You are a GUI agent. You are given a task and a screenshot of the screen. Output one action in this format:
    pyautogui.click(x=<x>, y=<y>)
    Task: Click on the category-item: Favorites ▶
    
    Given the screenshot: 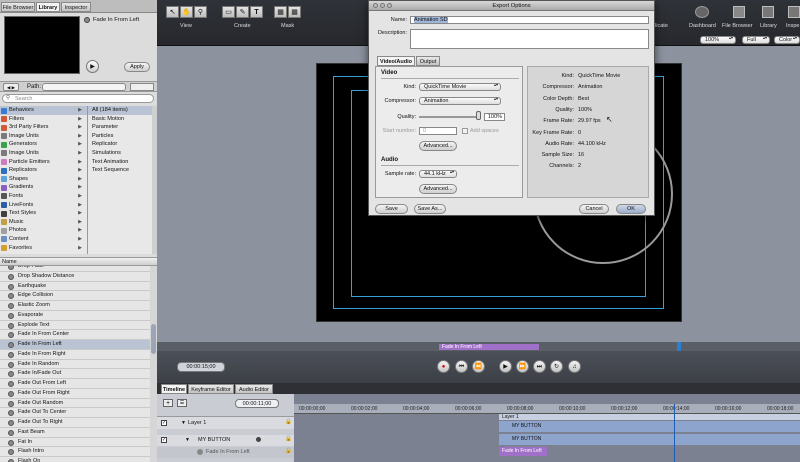 What is the action you would take?
    pyautogui.click(x=43, y=248)
    